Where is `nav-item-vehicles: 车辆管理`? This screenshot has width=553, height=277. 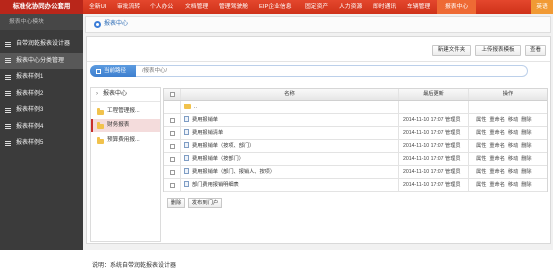
nav-item-vehicles: 车辆管理 is located at coordinates (418, 7).